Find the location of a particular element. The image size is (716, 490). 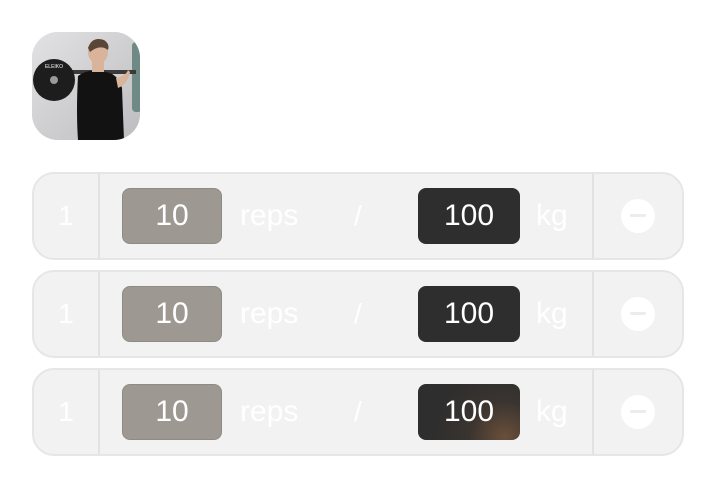

plate-brand-text: ELEIKO is located at coordinates (54, 67).